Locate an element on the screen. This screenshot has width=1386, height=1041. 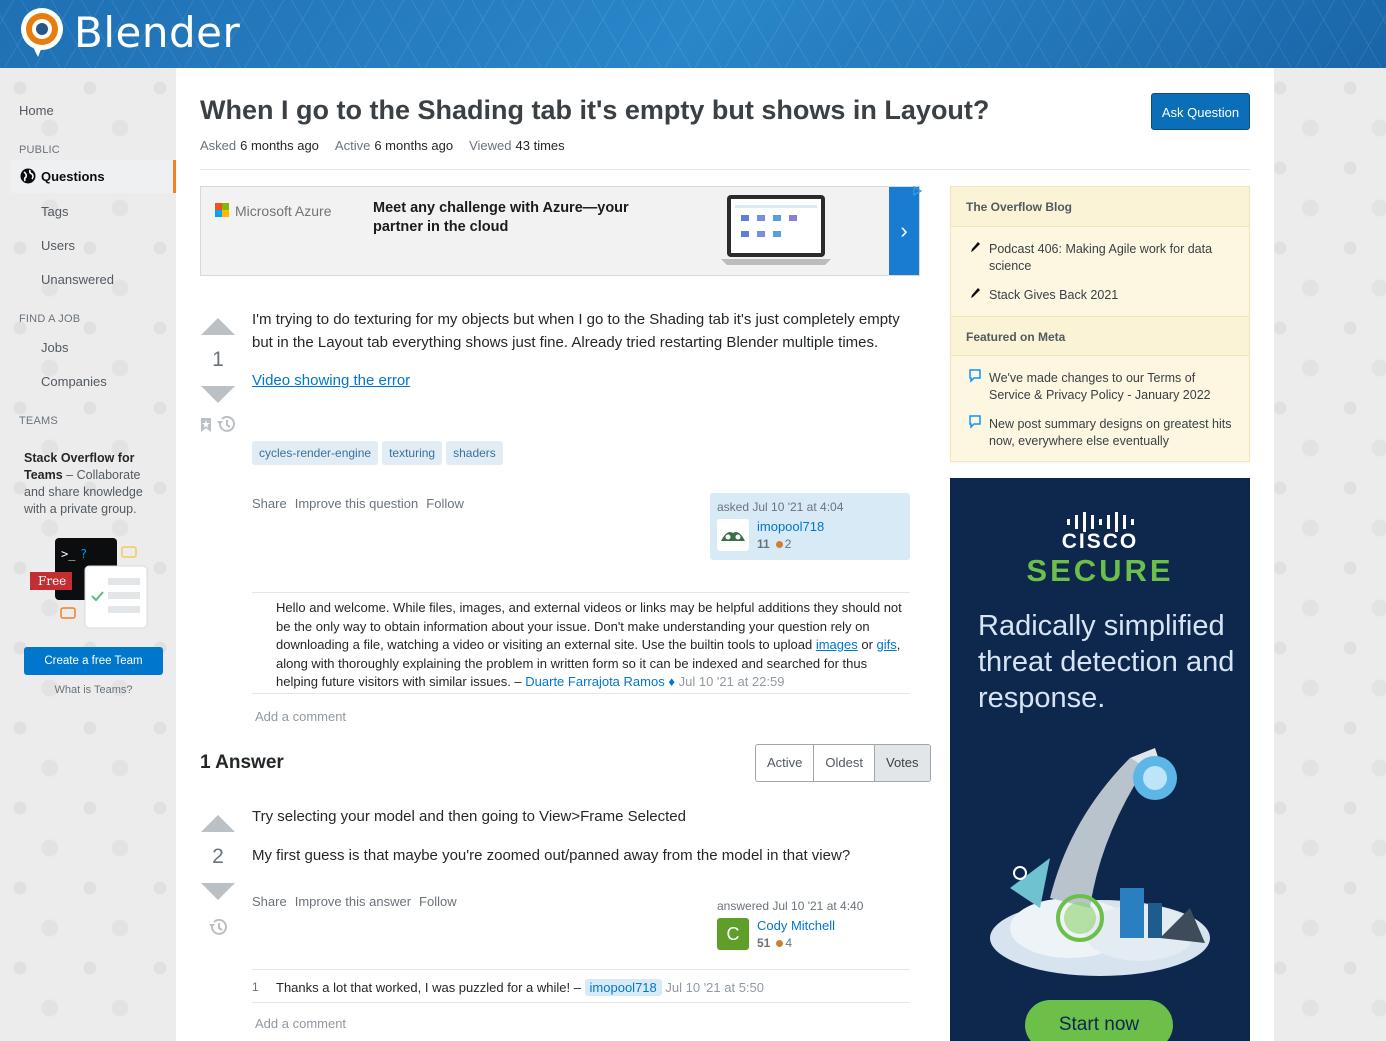
meta-asked: Asked 6 months ago is located at coordinates (259, 145).